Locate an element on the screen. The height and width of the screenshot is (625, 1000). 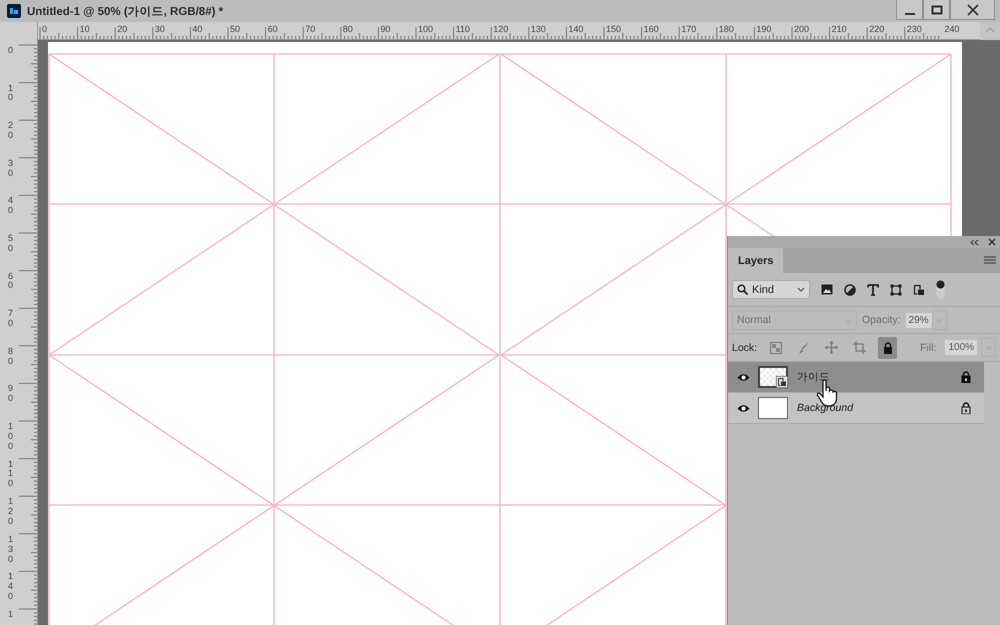
ruler-label: 240 is located at coordinates (952, 29).